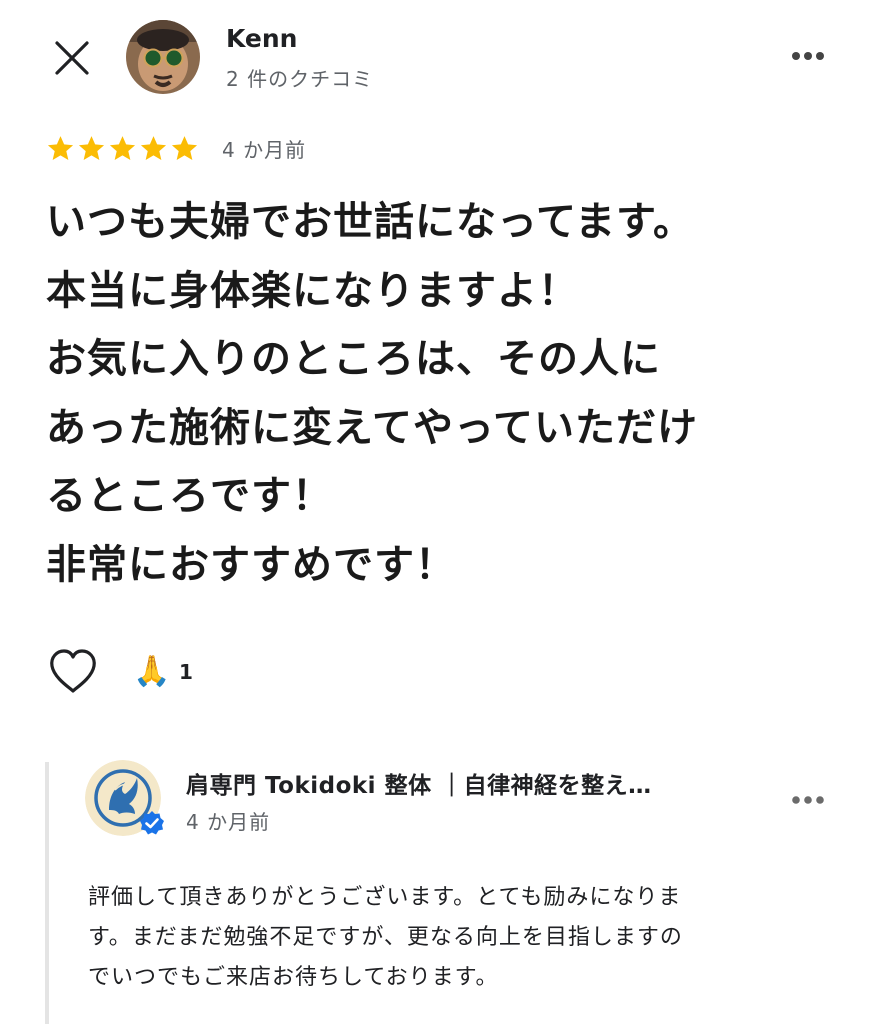 This screenshot has width=879, height=1024. I want to click on reply-more-options-button, so click(808, 800).